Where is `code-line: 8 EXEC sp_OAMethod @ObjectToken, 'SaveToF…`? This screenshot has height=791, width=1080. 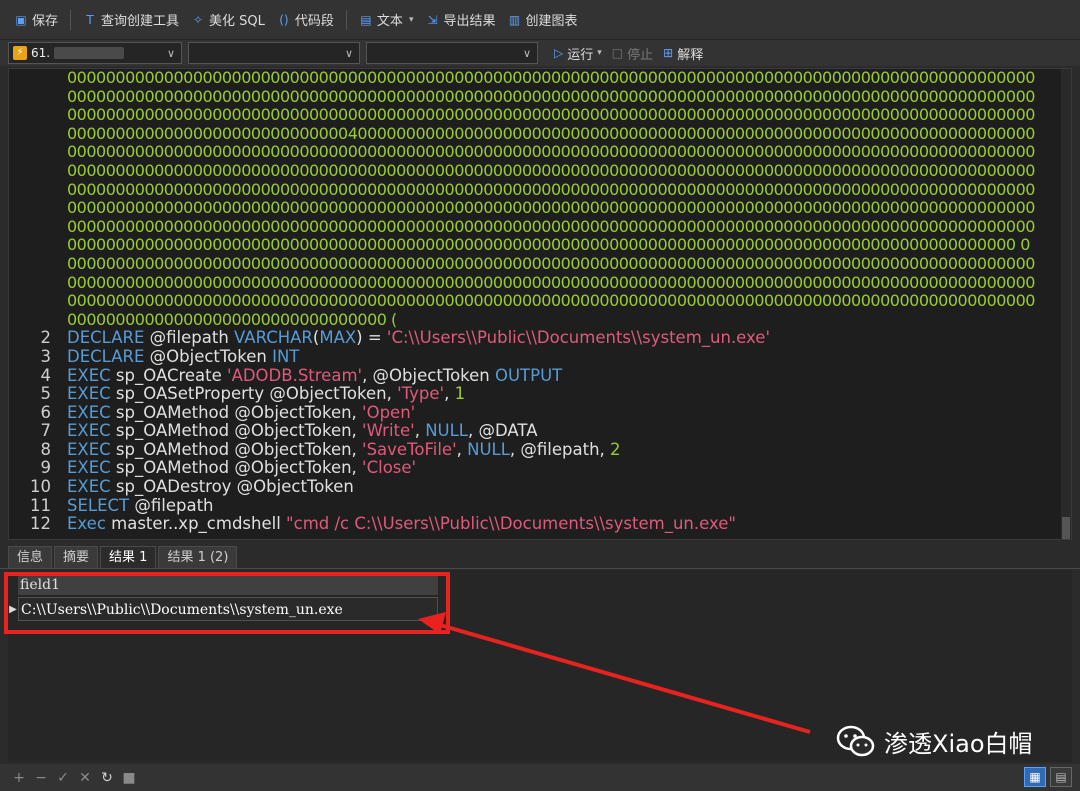
code-line: 8 EXEC sp_OAMethod @ObjectToken, 'SaveToF… is located at coordinates (551, 449).